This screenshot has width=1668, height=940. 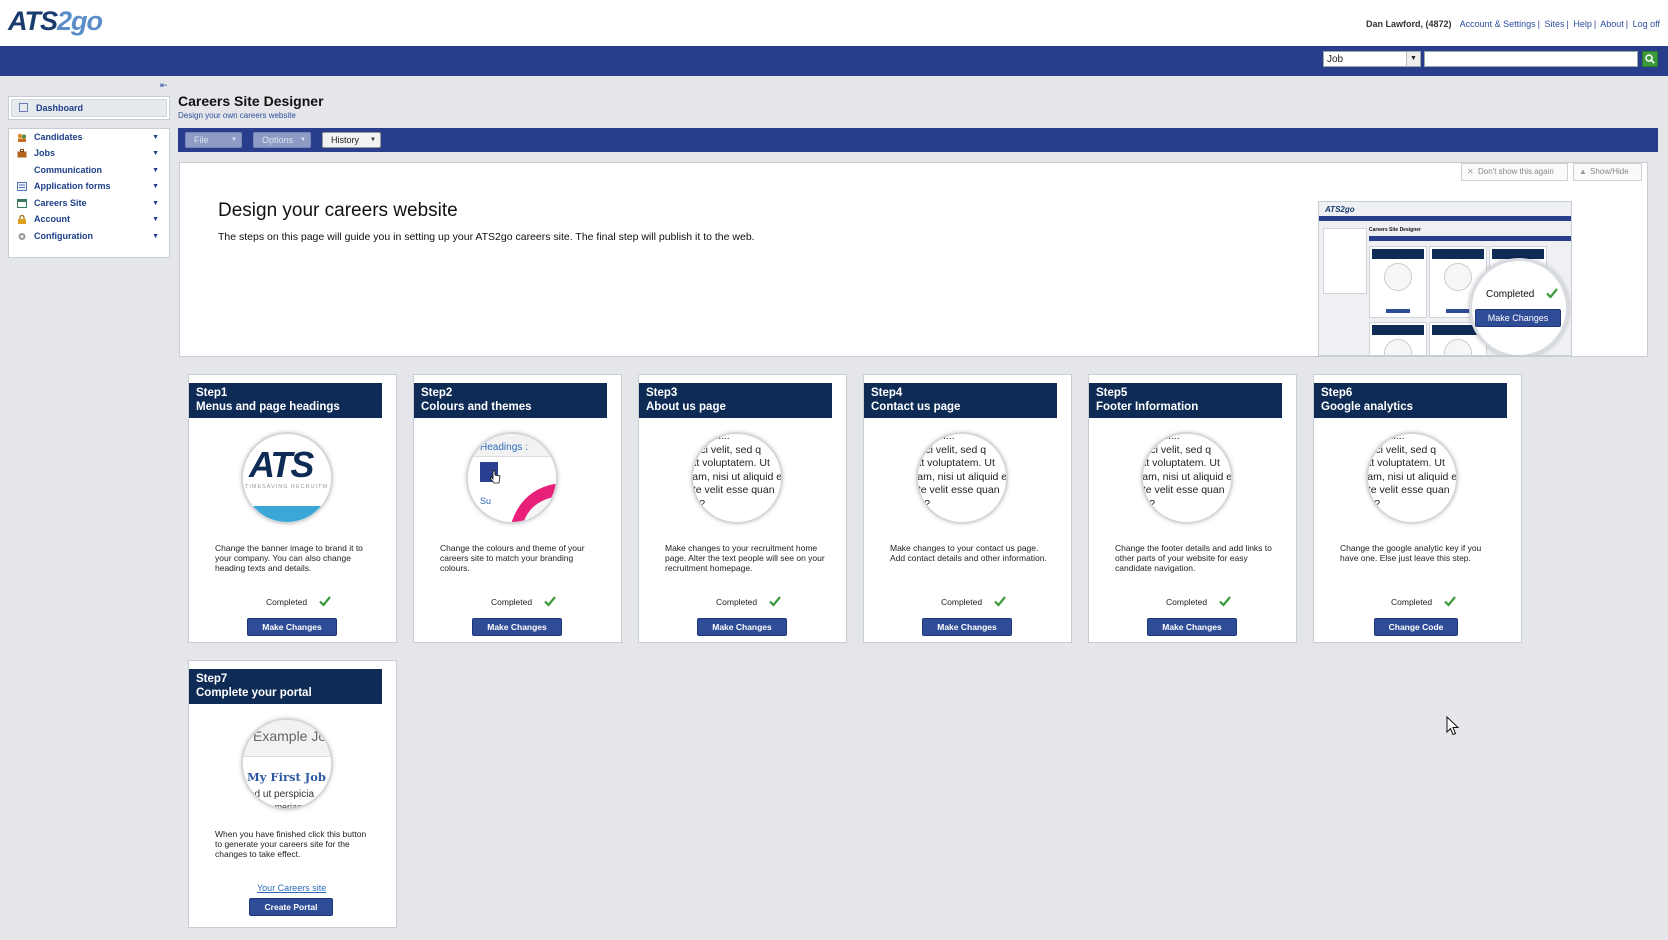 I want to click on step-number: Step2, so click(x=437, y=393).